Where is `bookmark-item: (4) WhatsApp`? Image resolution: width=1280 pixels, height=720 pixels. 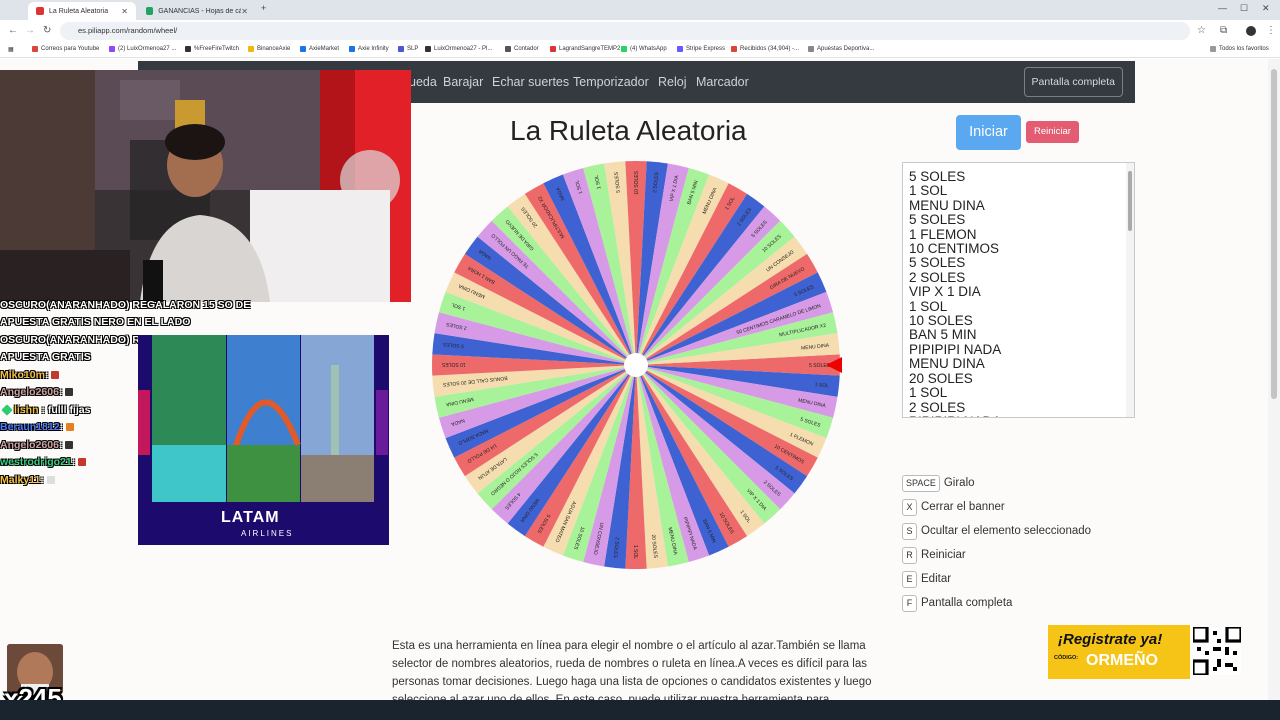 bookmark-item: (4) WhatsApp is located at coordinates (644, 49).